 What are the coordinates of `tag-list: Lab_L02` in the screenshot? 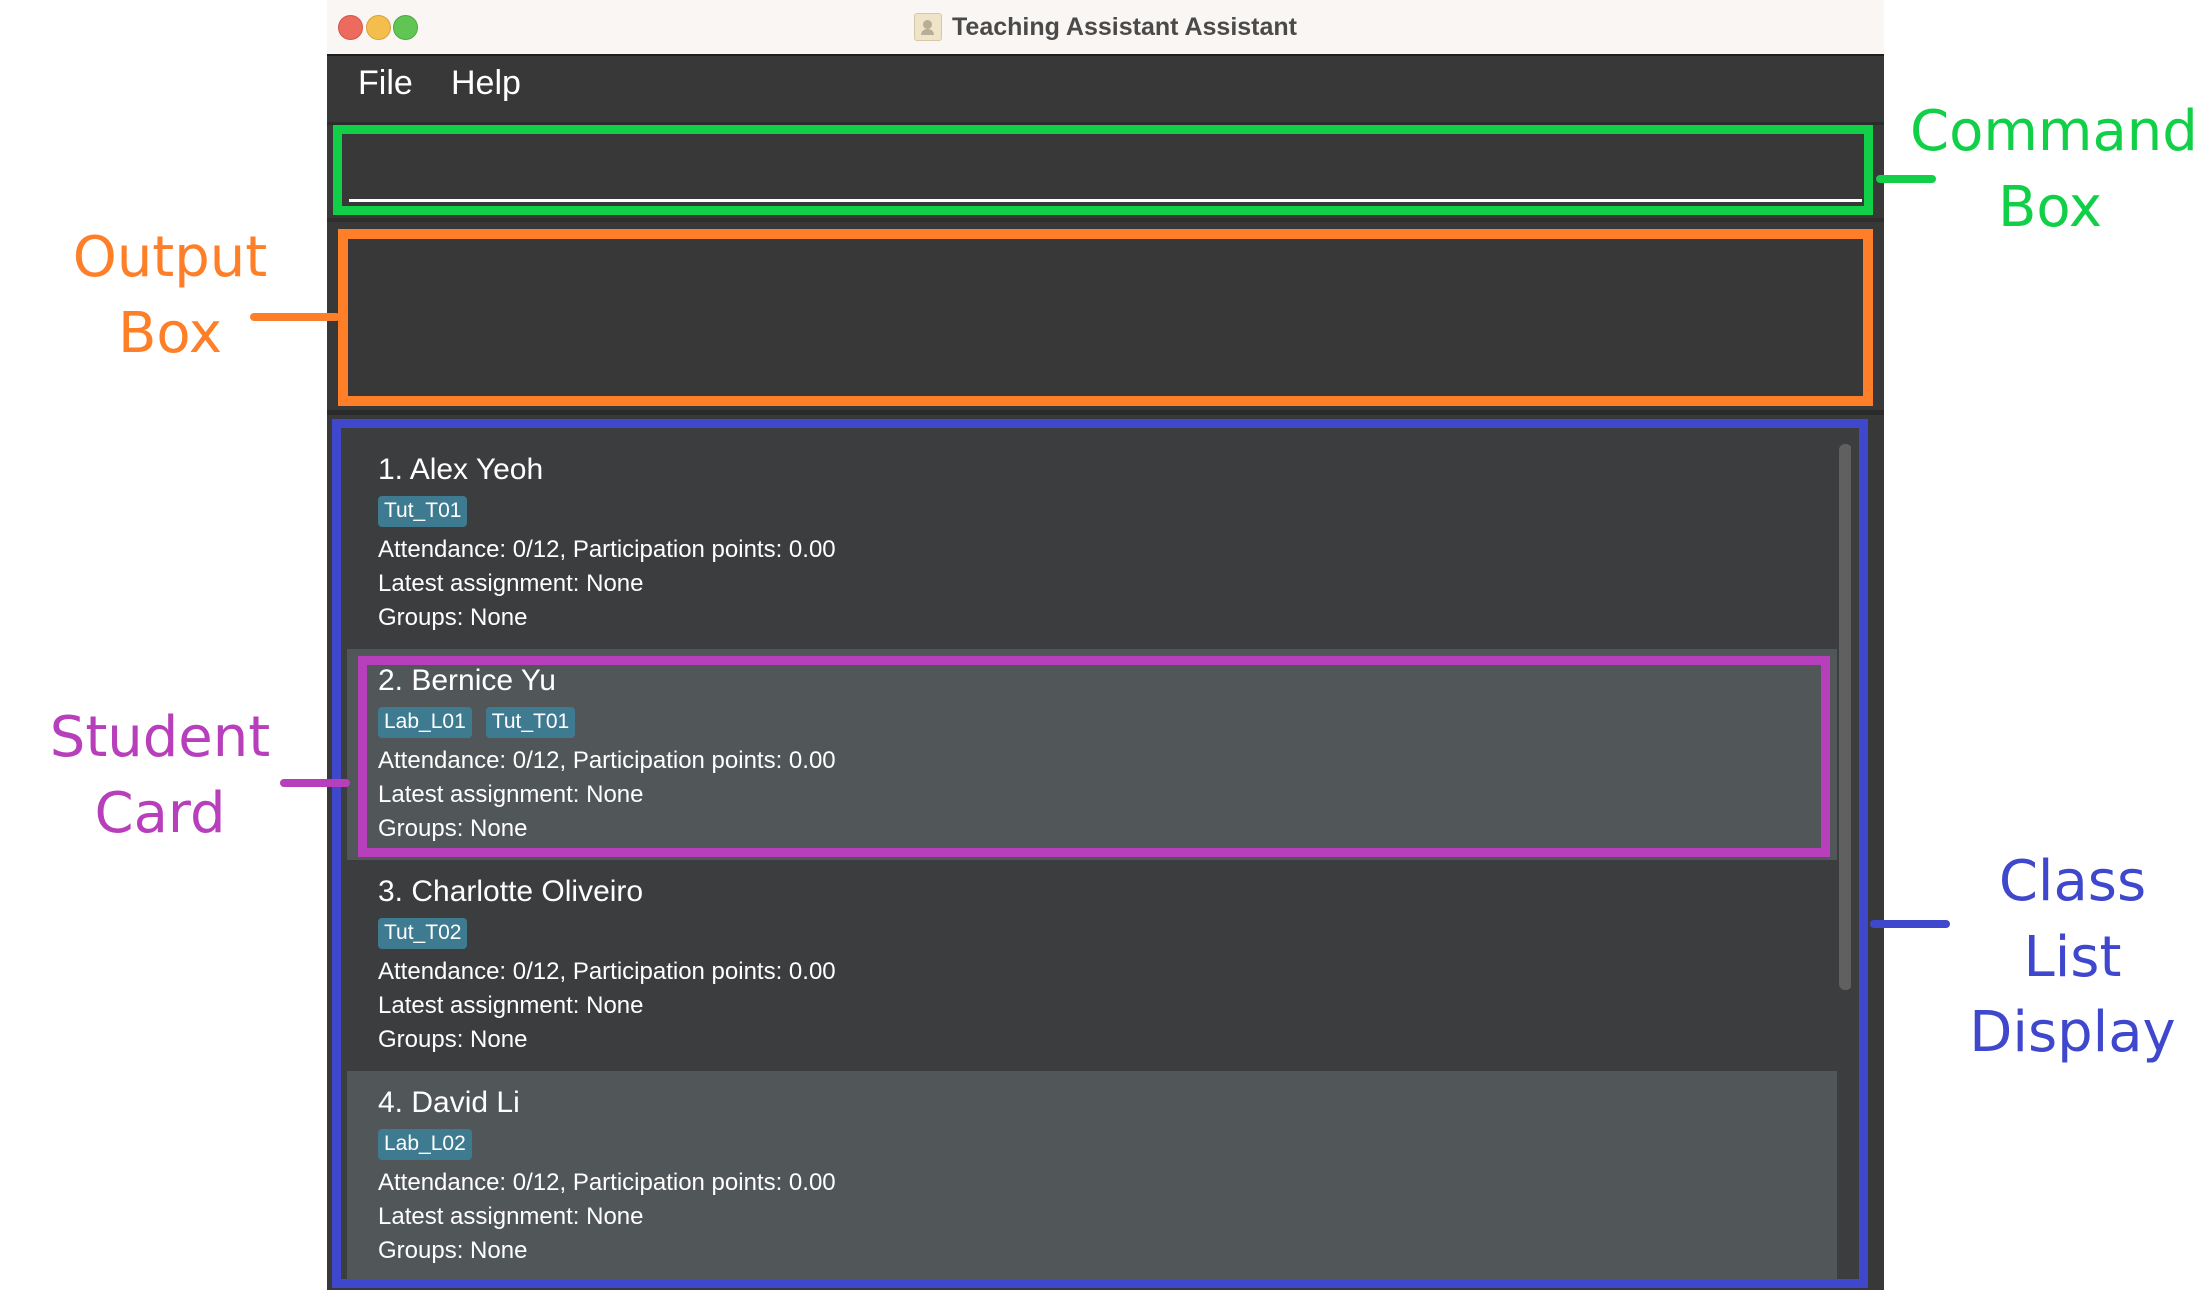 It's located at (425, 1144).